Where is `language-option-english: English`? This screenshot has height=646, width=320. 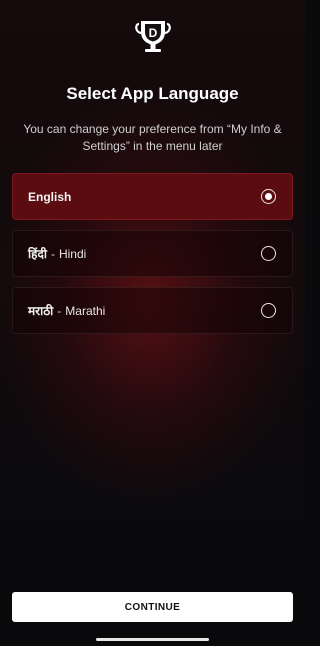 language-option-english: English is located at coordinates (152, 196).